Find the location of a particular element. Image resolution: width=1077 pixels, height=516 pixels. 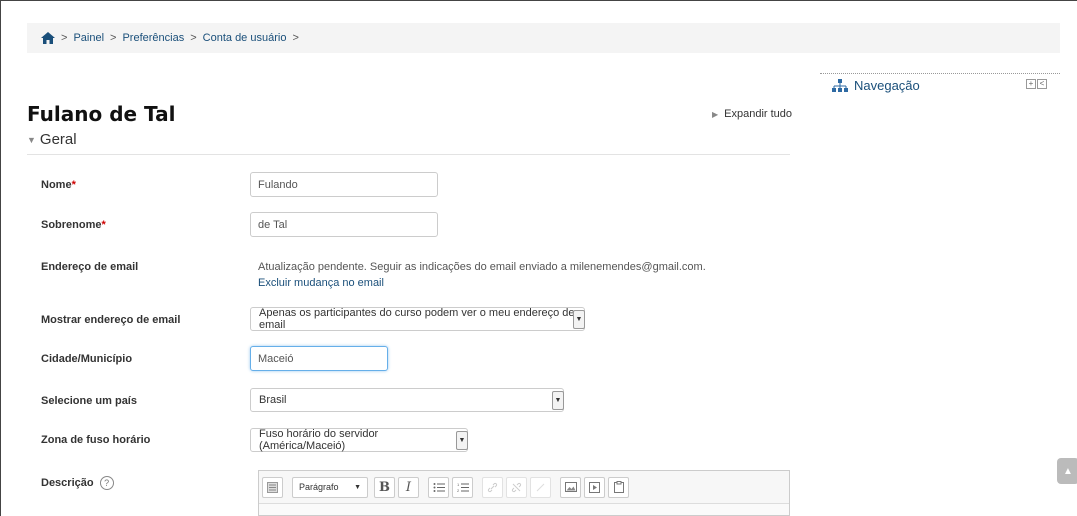

svg-text: 2 is located at coordinates (458, 490).